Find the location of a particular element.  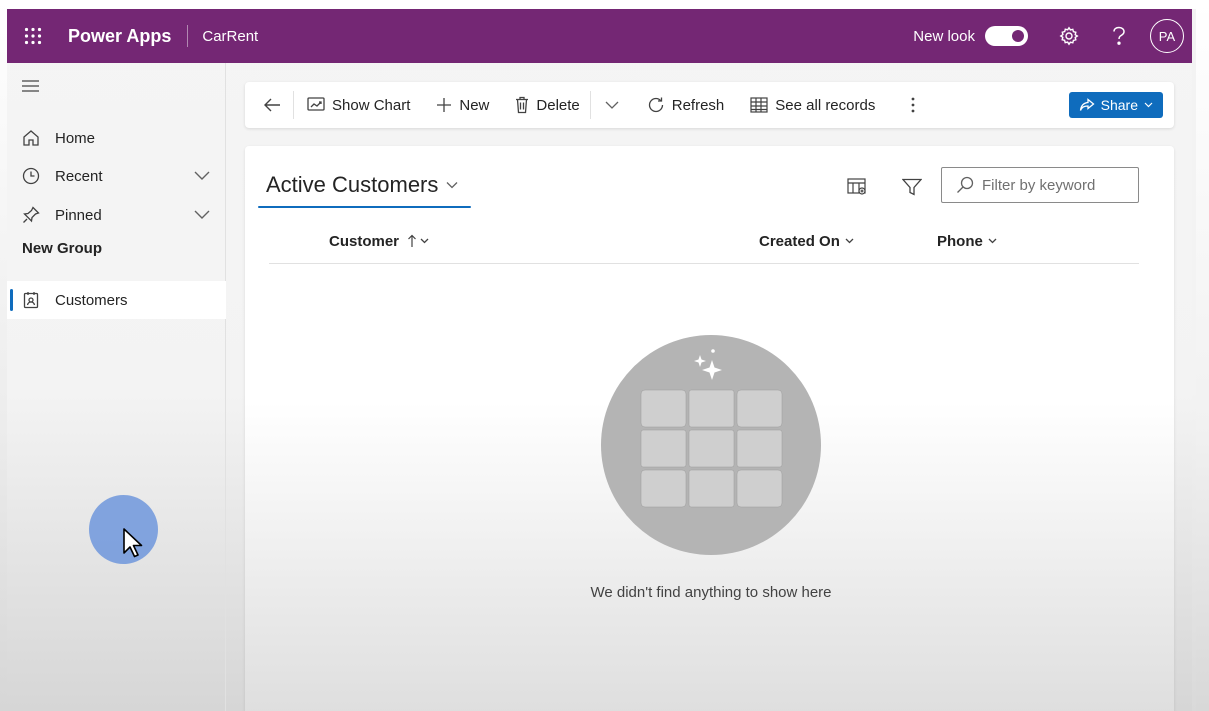

sidebar-item-label: Pinned is located at coordinates (78, 215).